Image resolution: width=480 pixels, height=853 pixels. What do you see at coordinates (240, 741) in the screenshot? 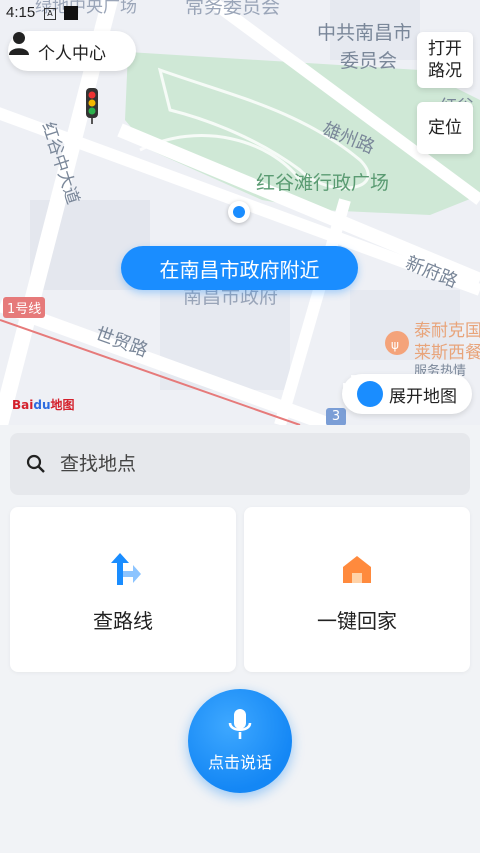
I see `voice-button: 点击说话` at bounding box center [240, 741].